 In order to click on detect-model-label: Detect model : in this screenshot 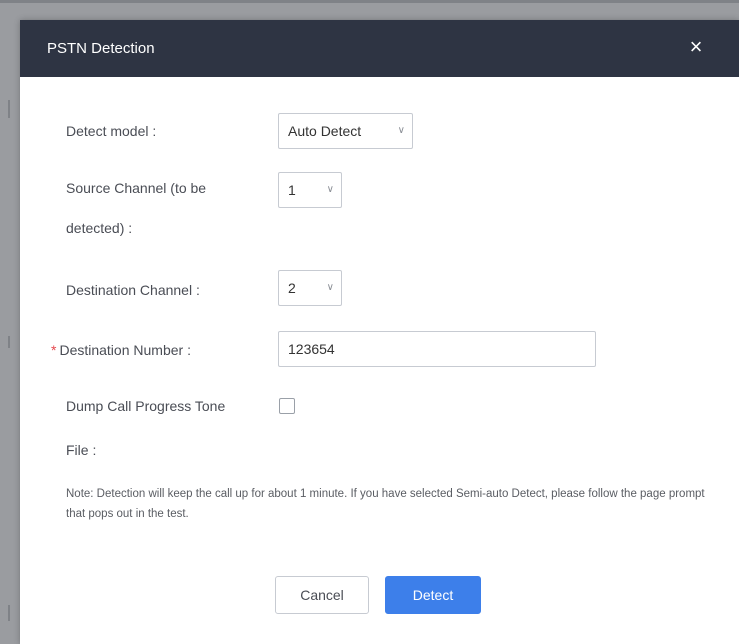, I will do `click(111, 131)`.